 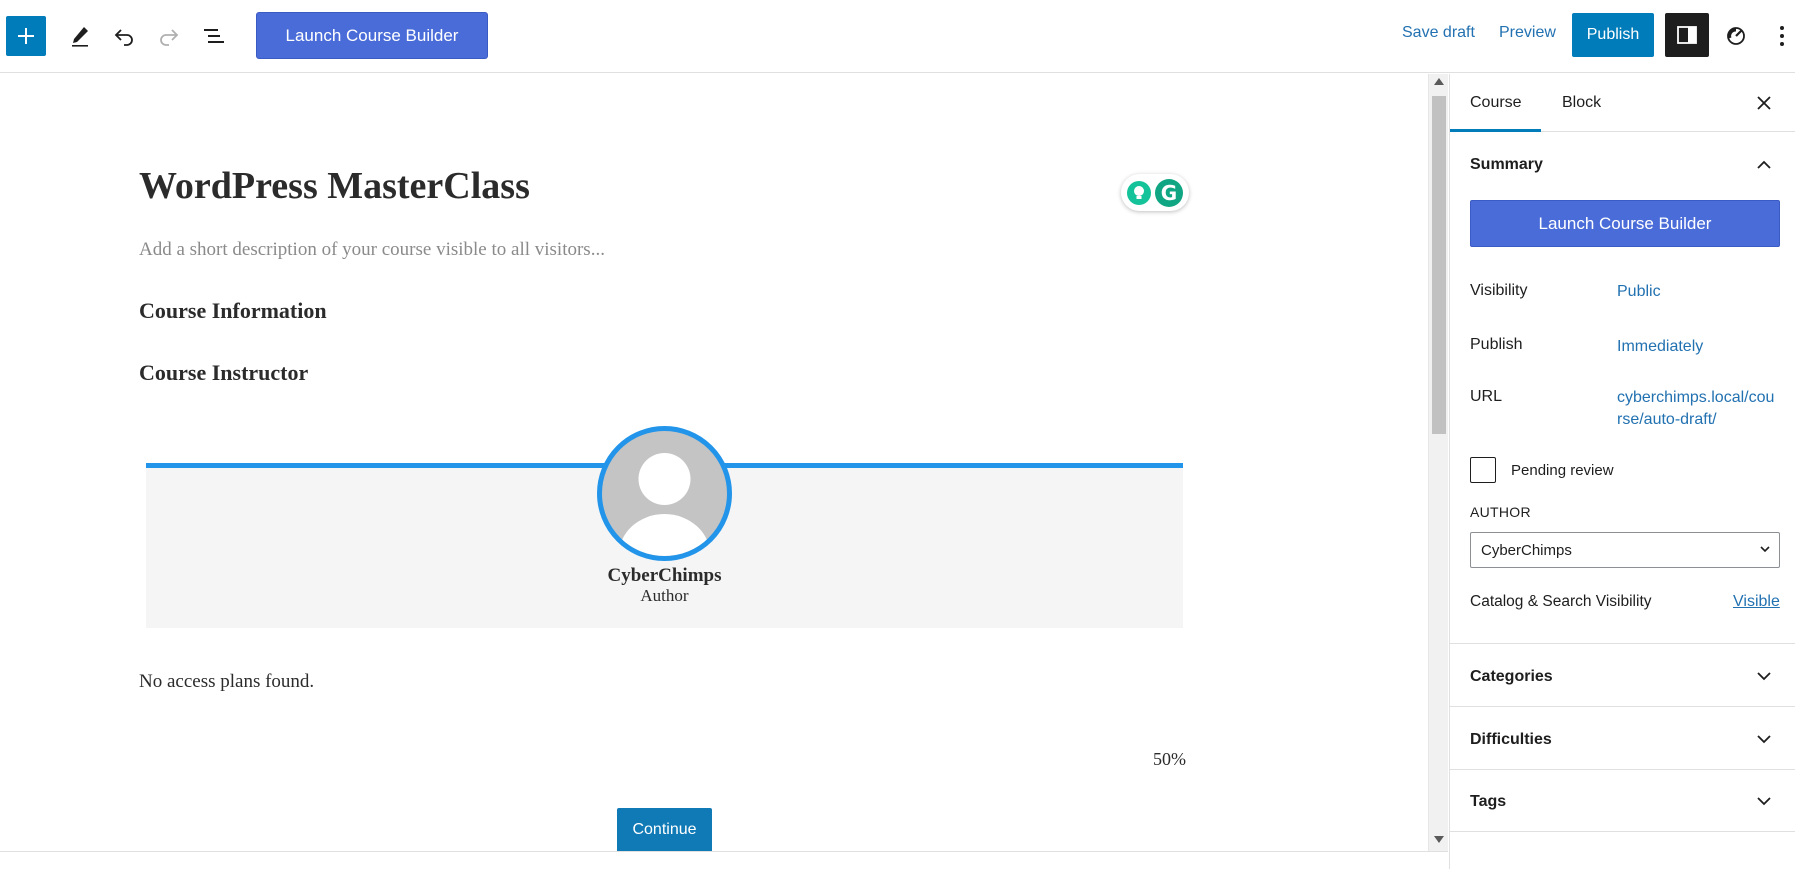 I want to click on add-block-button, so click(x=26, y=36).